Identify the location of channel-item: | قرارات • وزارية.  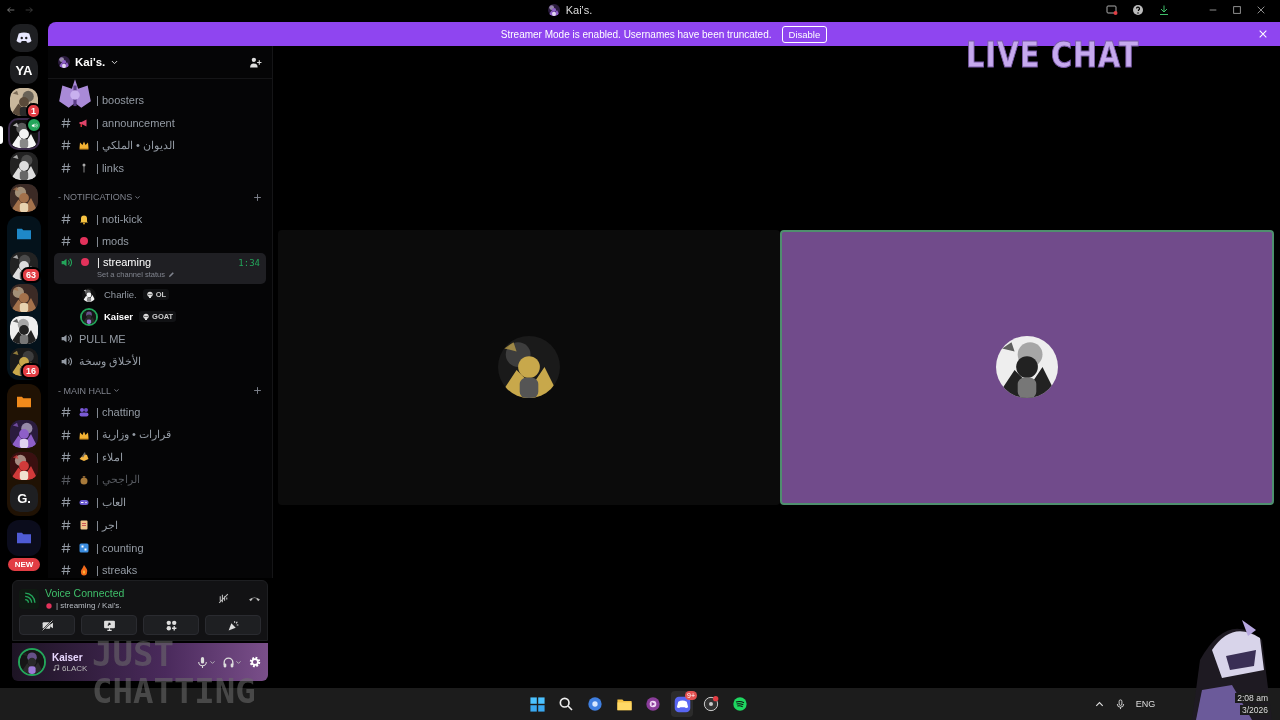
(160, 434).